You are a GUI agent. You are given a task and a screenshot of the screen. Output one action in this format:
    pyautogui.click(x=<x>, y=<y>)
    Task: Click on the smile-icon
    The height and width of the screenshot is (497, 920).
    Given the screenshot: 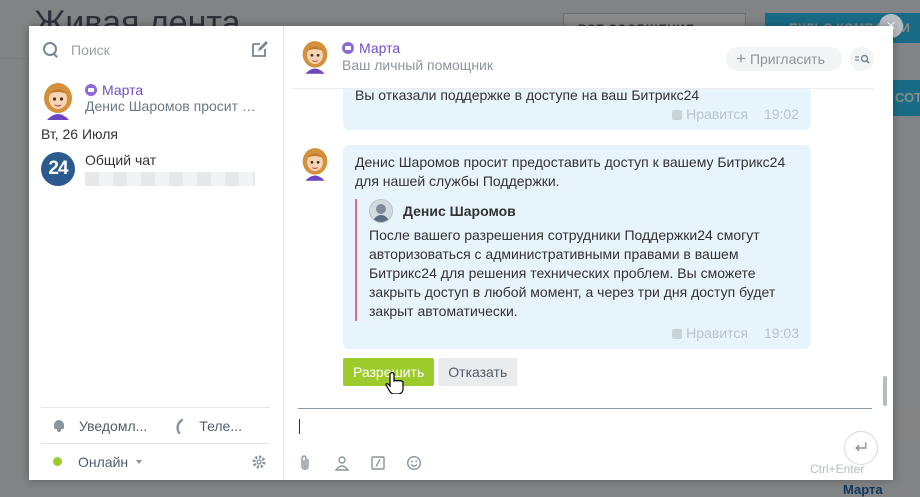 What is the action you would take?
    pyautogui.click(x=414, y=463)
    